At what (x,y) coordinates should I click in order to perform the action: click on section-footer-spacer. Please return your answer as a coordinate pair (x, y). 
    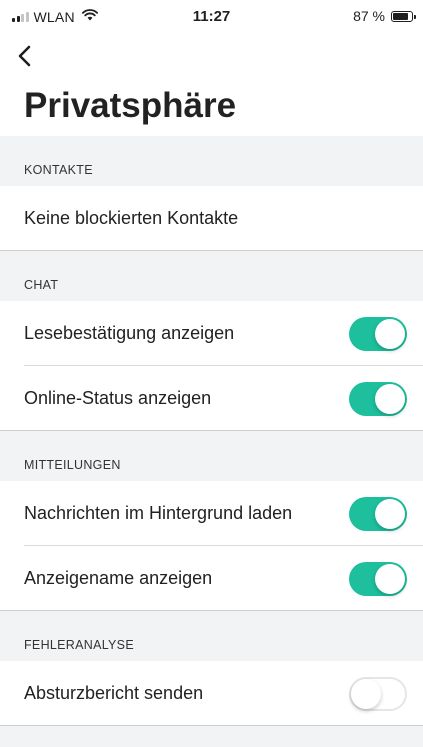
    Looking at the image, I should click on (211, 736).